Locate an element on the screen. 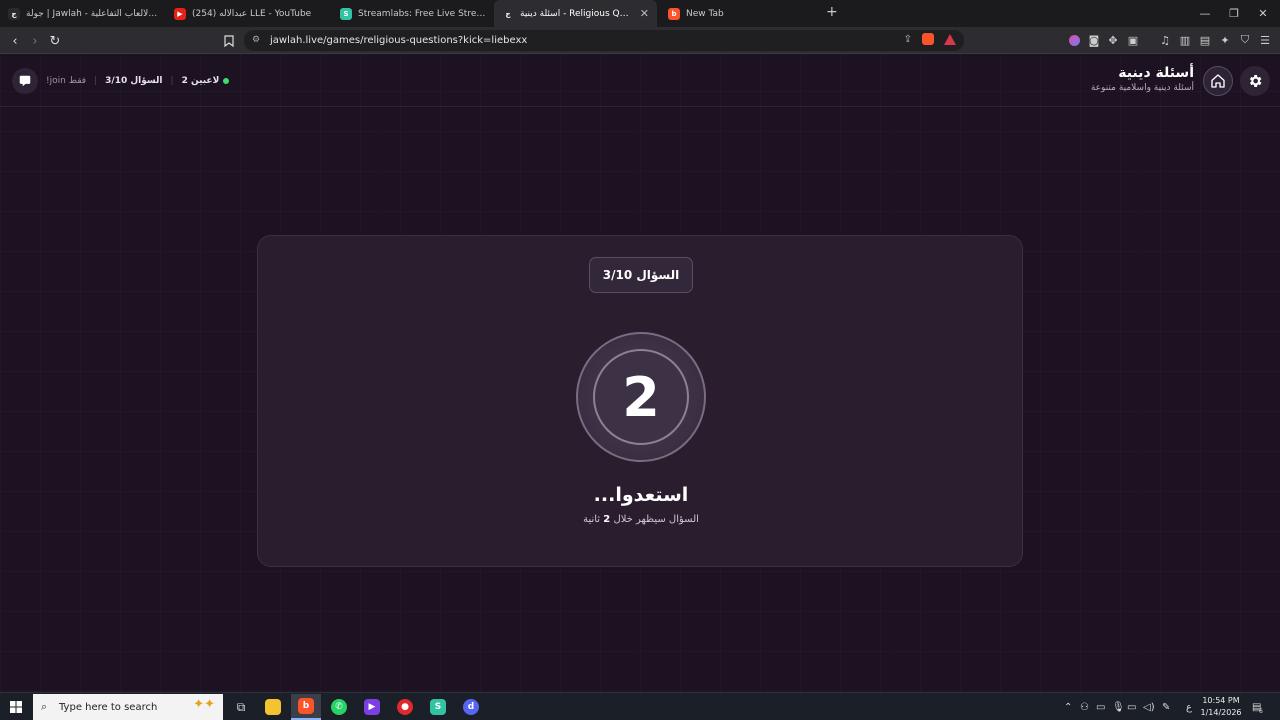  bookmark-icon is located at coordinates (229, 41).